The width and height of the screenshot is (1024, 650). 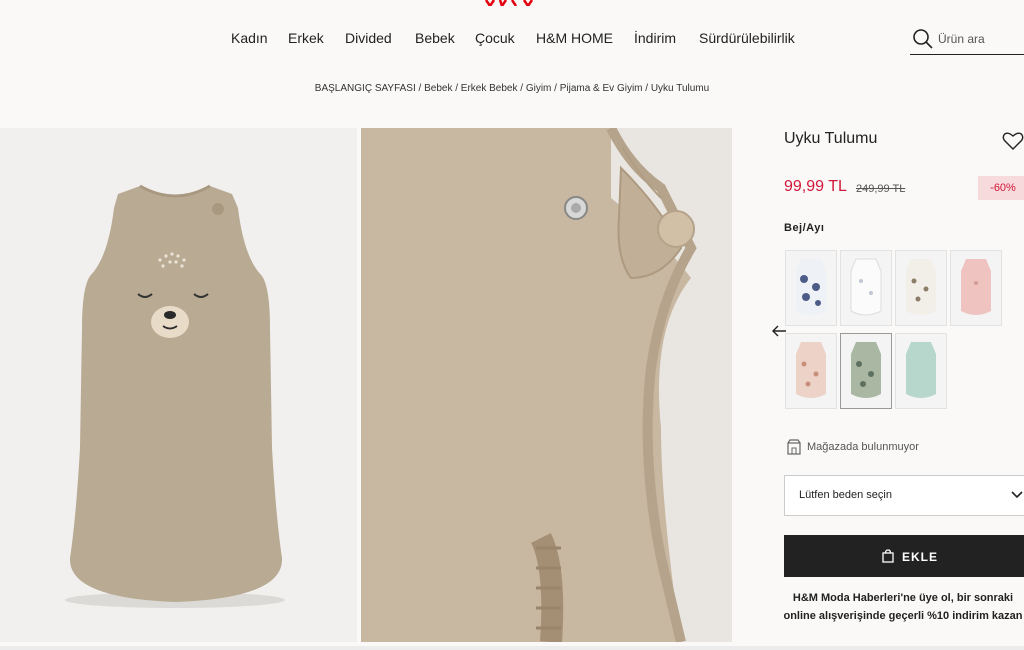 I want to click on nav-item-surdurulebilirlik: Sürdürülebilirlik, so click(x=747, y=38).